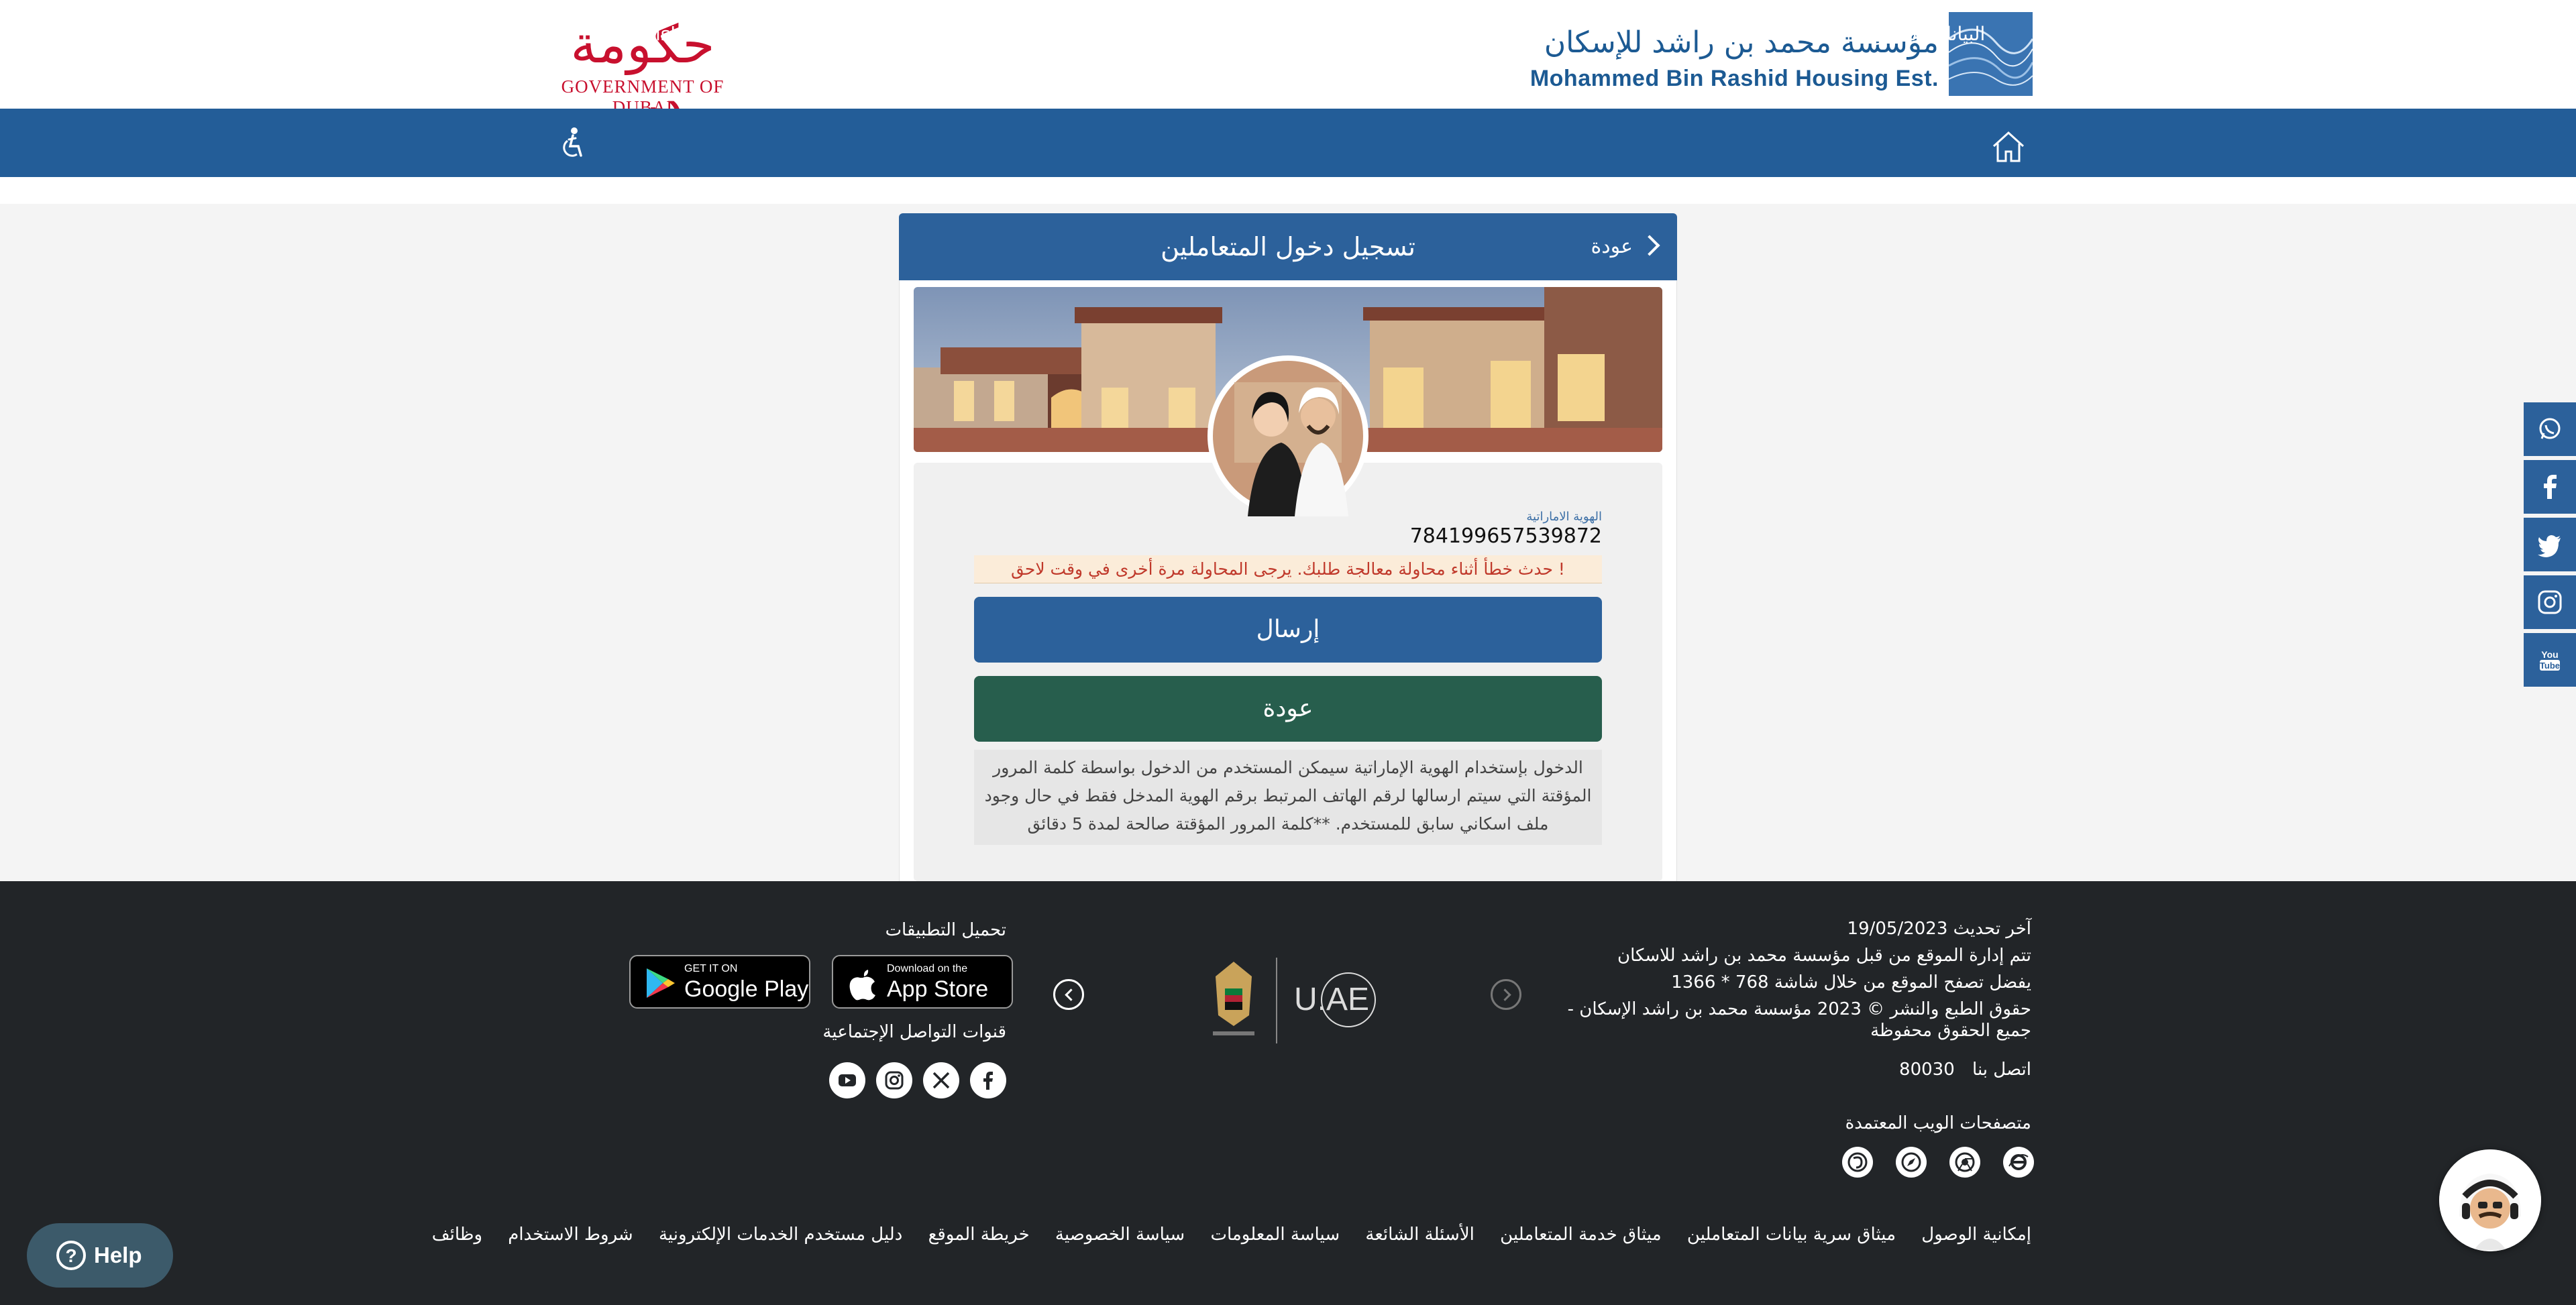 This screenshot has width=2576, height=1305. I want to click on footer-link-faq: الأسئلة الشائعة, so click(1419, 1235).